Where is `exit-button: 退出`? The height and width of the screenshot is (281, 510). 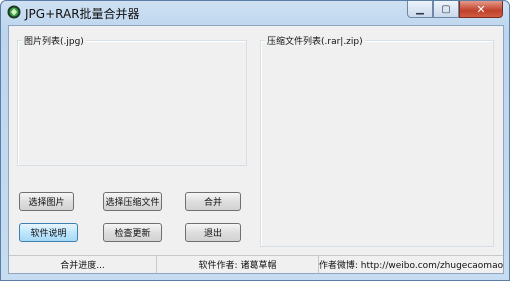
exit-button: 退出 is located at coordinates (213, 232).